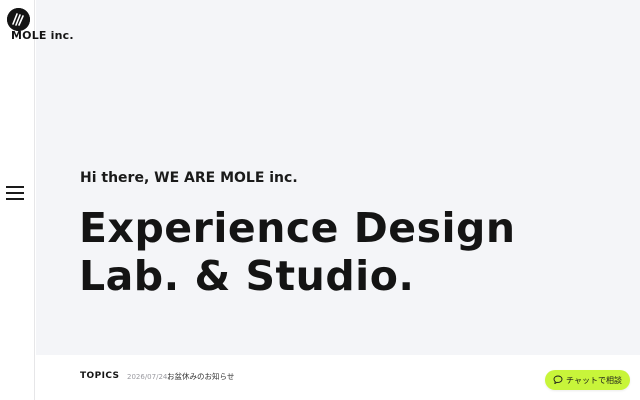  What do you see at coordinates (189, 178) in the screenshot?
I see `hero-greeting: Hi there, WE ARE MOLE inc.` at bounding box center [189, 178].